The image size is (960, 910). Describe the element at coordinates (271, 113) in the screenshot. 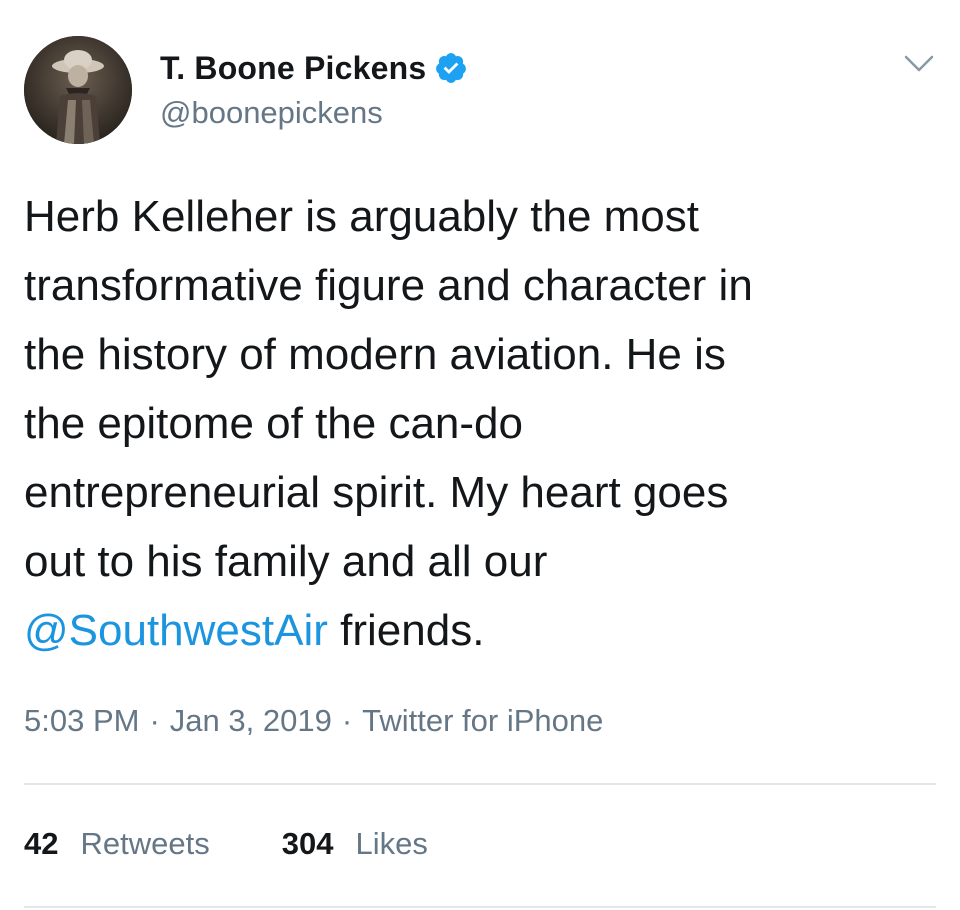

I see `author-handle: @boonepickens` at that location.